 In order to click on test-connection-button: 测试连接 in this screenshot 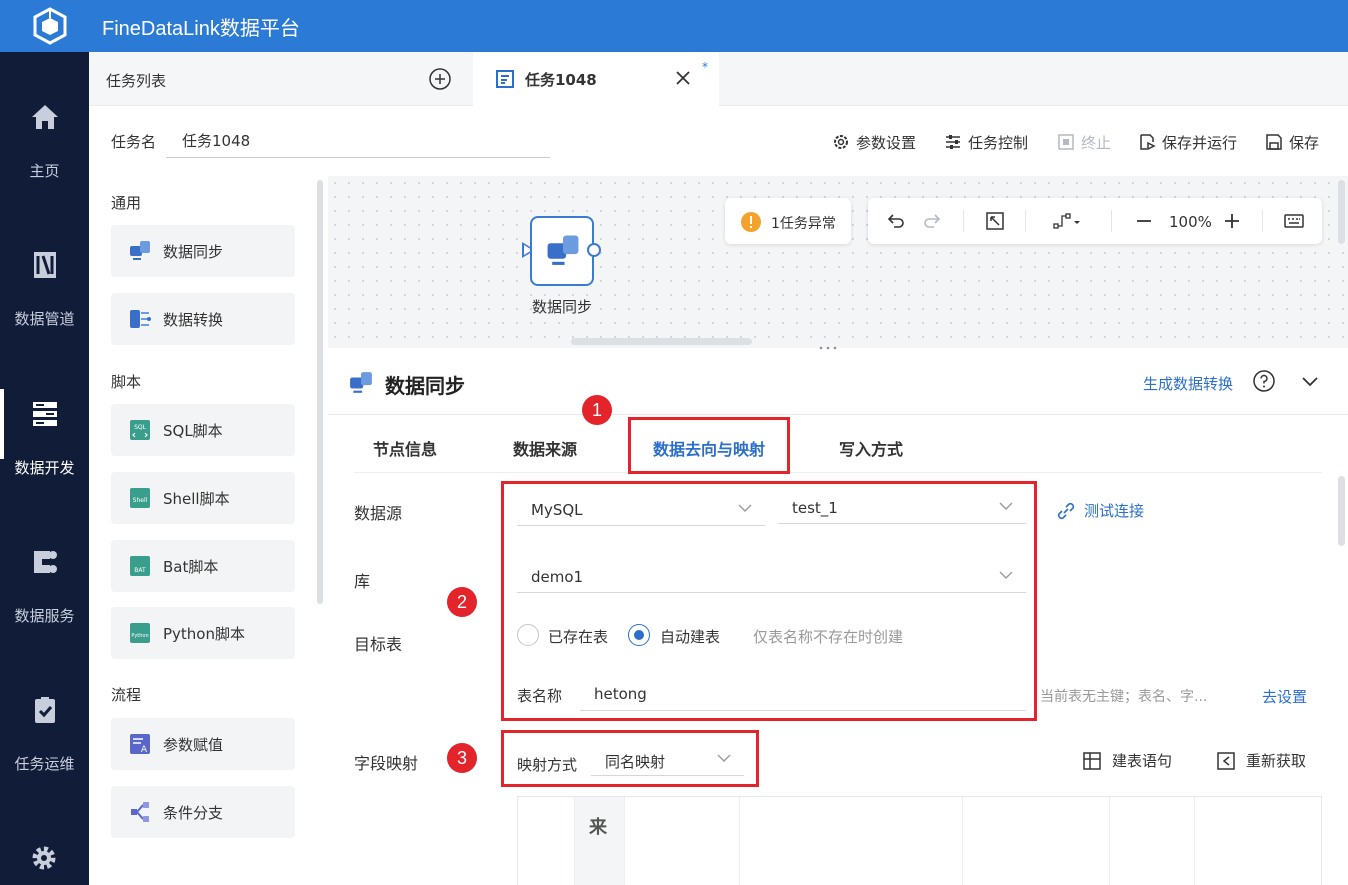, I will do `click(1100, 510)`.